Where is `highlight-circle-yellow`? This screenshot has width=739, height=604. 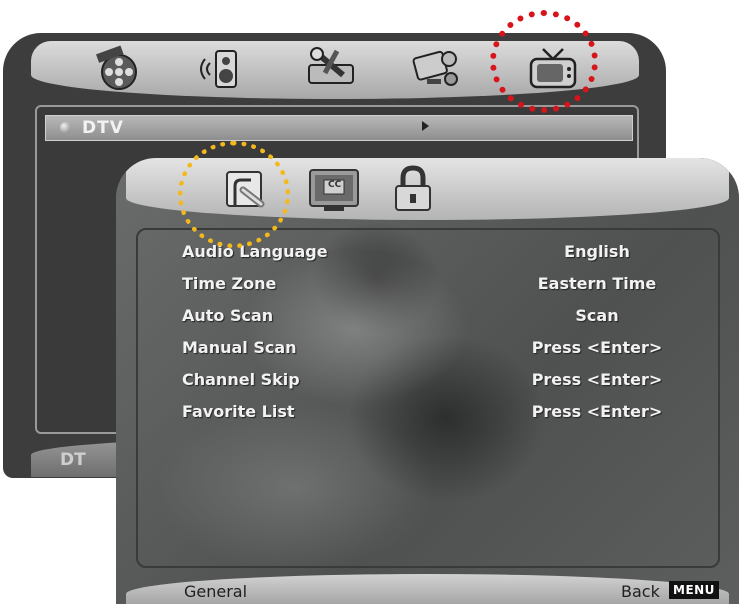 highlight-circle-yellow is located at coordinates (234, 194).